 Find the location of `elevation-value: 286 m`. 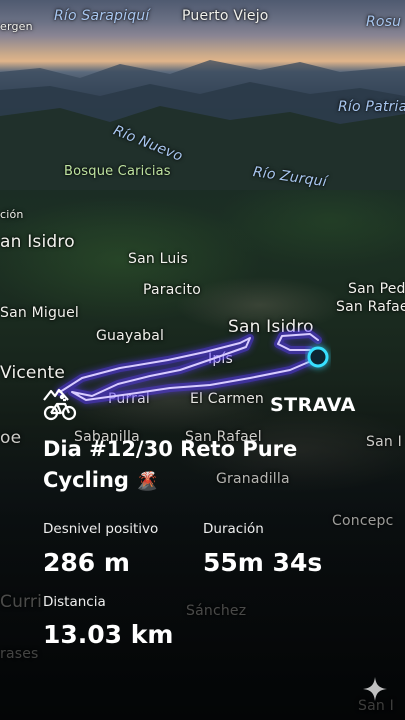

elevation-value: 286 m is located at coordinates (86, 562).